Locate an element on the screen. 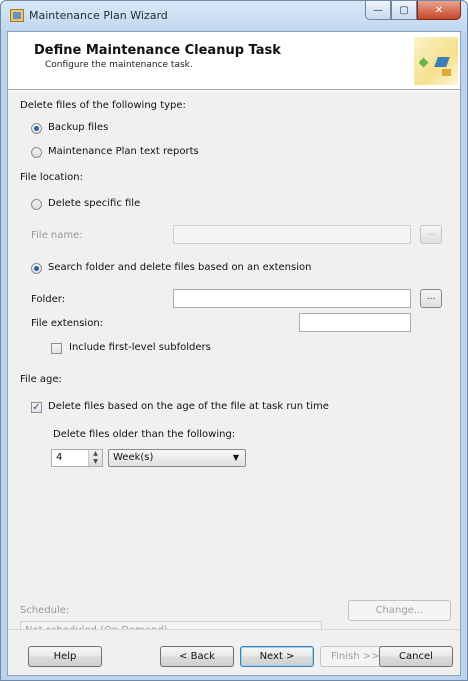 The image size is (468, 681). search-folder-radio is located at coordinates (36, 268).